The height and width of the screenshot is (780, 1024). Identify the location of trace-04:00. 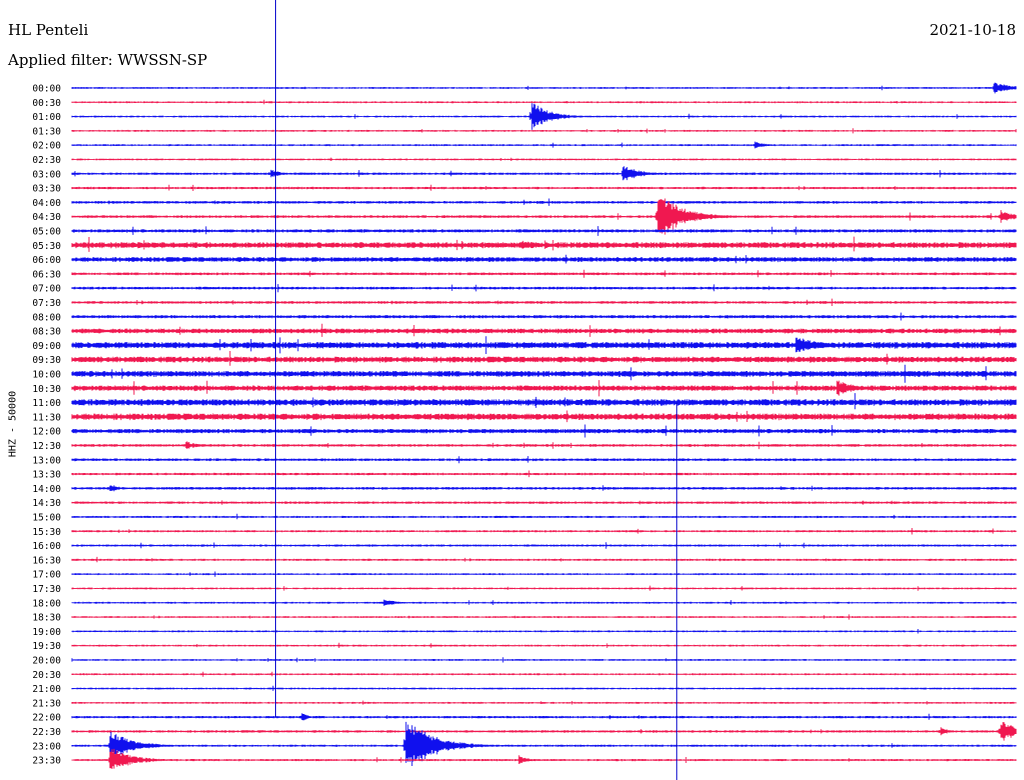
(544, 202).